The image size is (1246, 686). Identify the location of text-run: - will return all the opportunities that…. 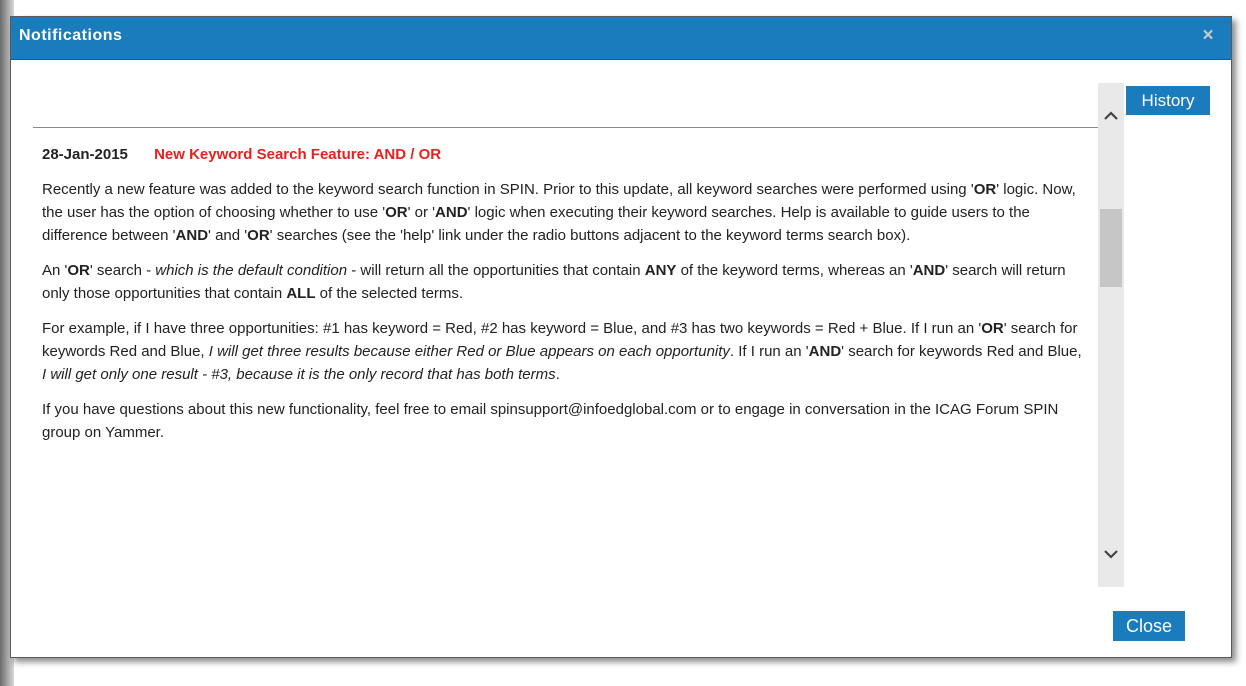
(496, 270).